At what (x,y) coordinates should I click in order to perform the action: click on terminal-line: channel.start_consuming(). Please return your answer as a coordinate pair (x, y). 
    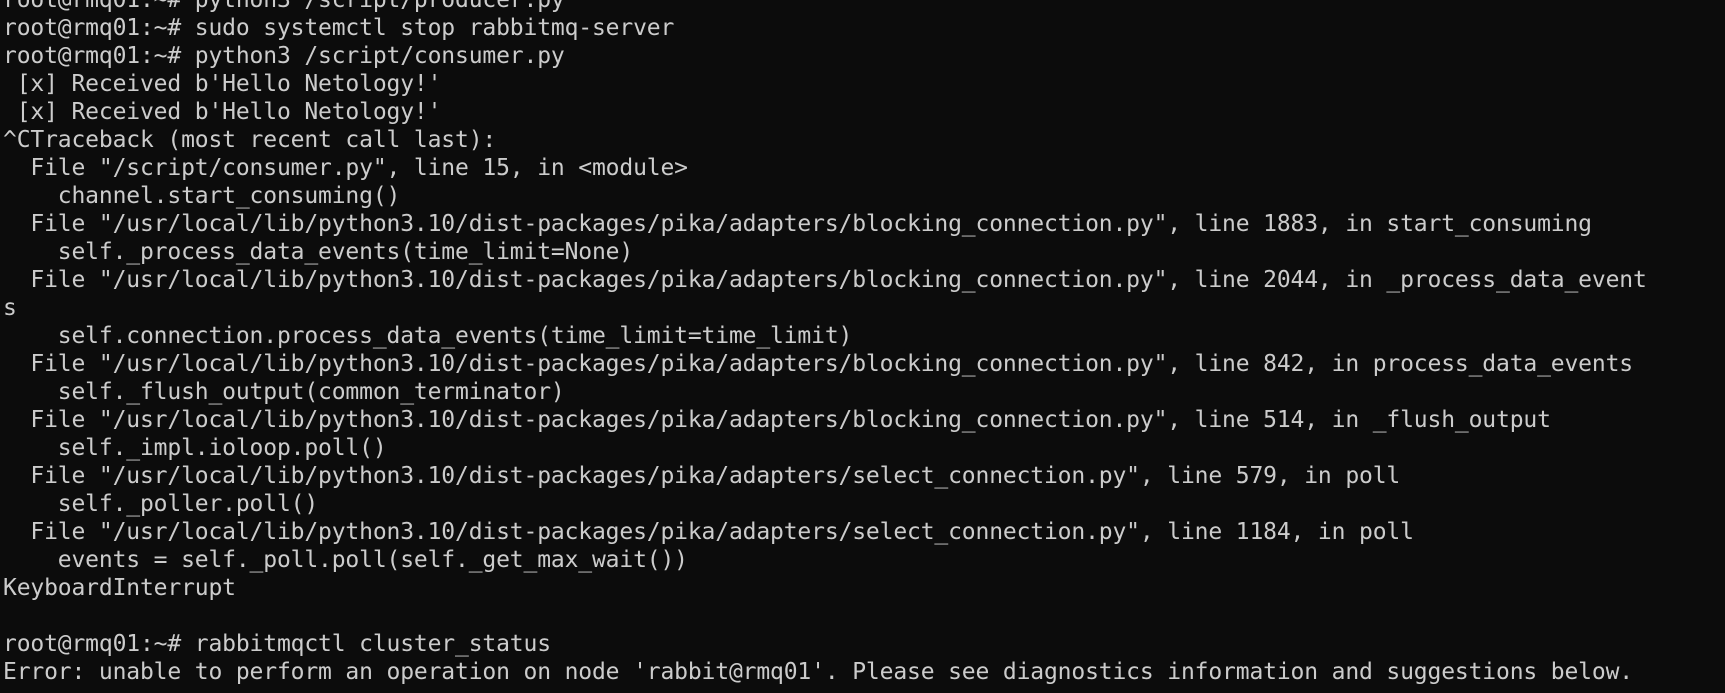
    Looking at the image, I should click on (202, 196).